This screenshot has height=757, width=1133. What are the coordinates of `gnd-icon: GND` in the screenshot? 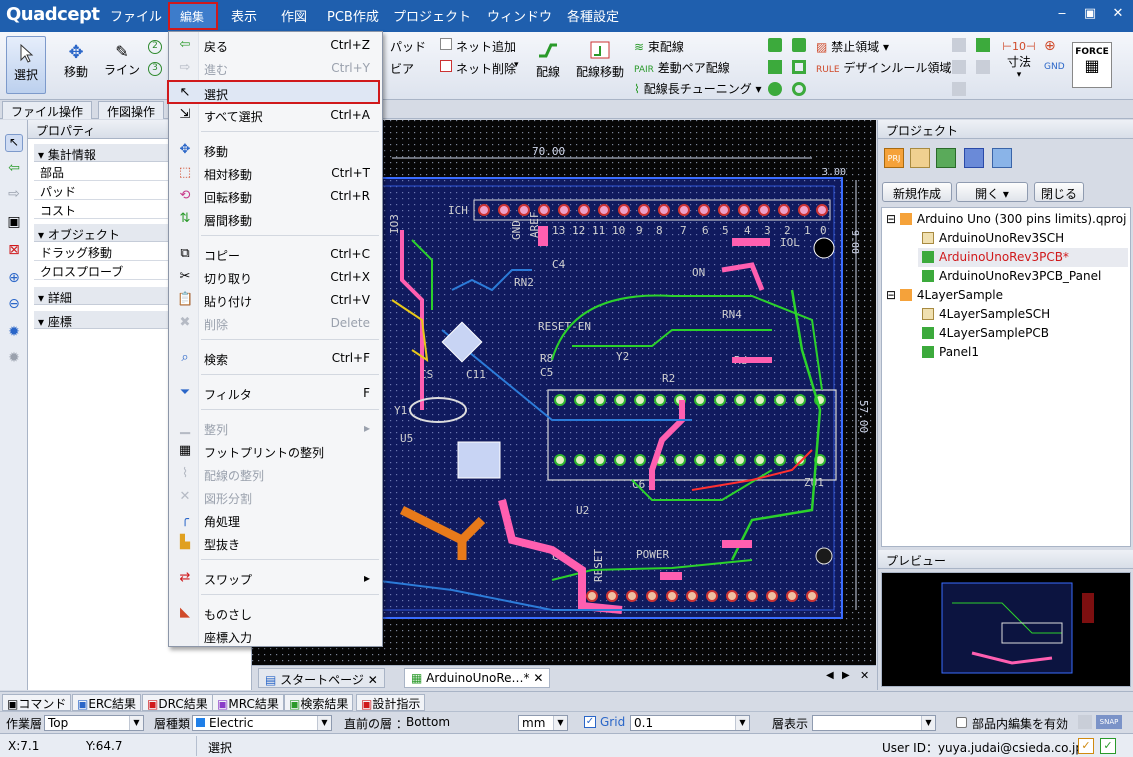 It's located at (1054, 67).